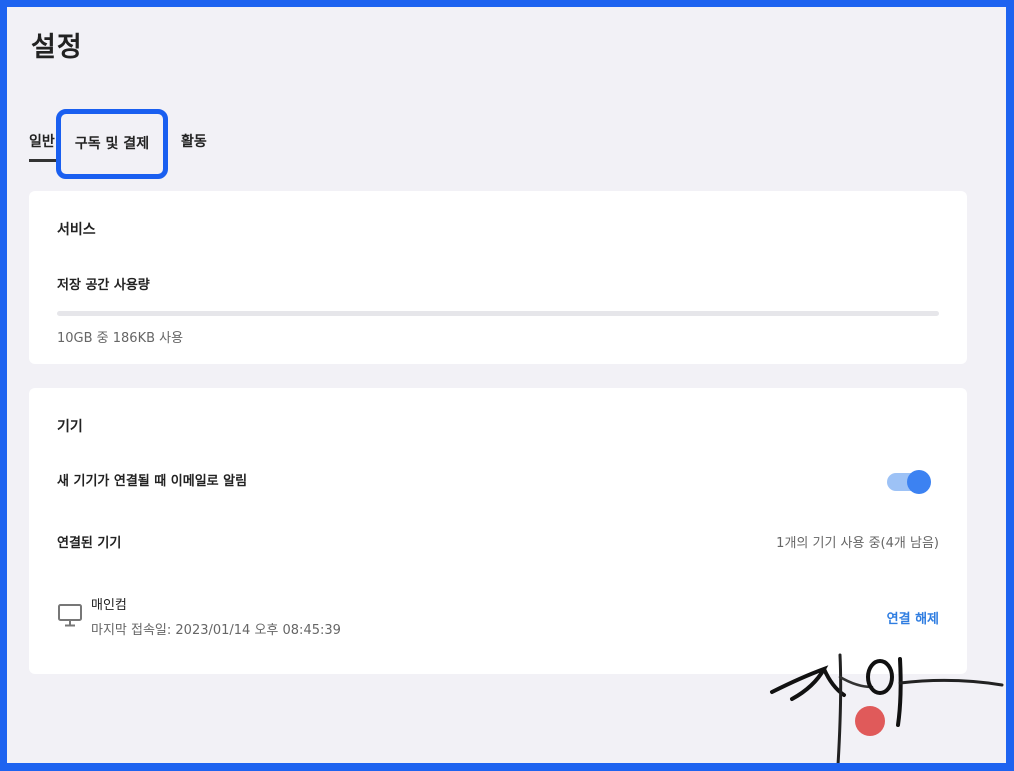 The width and height of the screenshot is (1014, 771). Describe the element at coordinates (76, 230) in the screenshot. I see `service-section-title: 서비스` at that location.